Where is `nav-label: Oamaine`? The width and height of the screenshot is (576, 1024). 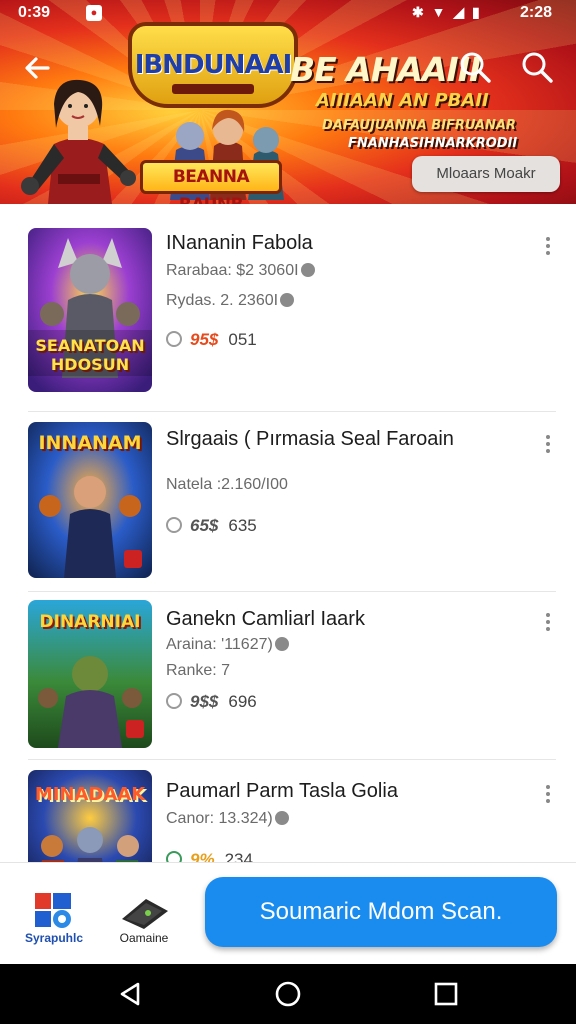 nav-label: Oamaine is located at coordinates (144, 938).